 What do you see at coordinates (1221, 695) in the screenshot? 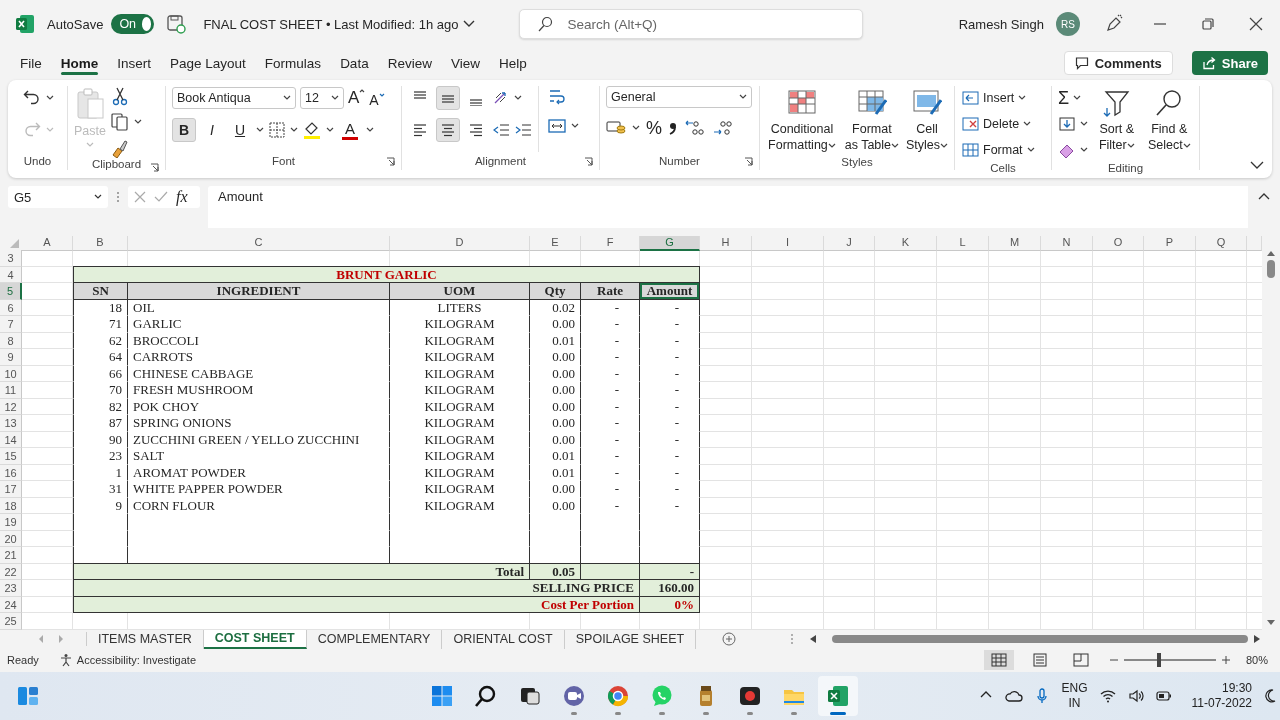
I see `clock: 19:30 11-07-2022` at bounding box center [1221, 695].